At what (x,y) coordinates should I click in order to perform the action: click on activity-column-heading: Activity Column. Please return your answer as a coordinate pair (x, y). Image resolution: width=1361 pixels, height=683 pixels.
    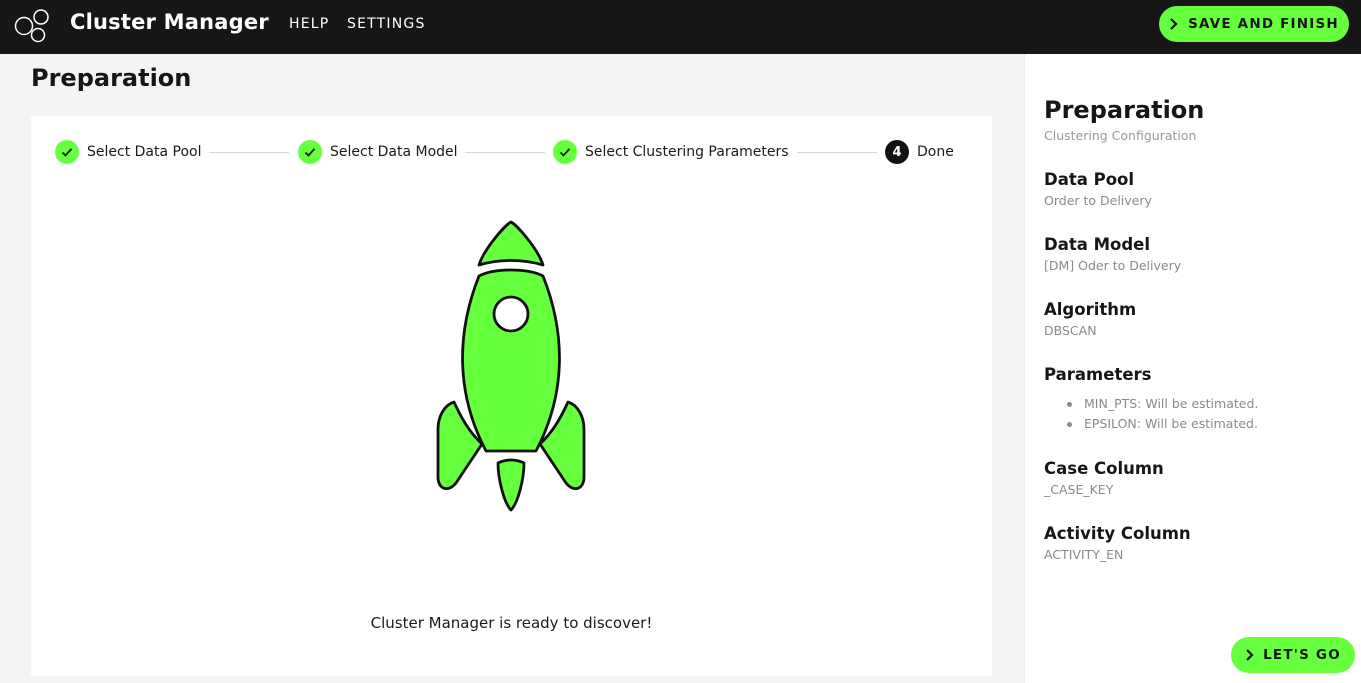
    Looking at the image, I should click on (1117, 533).